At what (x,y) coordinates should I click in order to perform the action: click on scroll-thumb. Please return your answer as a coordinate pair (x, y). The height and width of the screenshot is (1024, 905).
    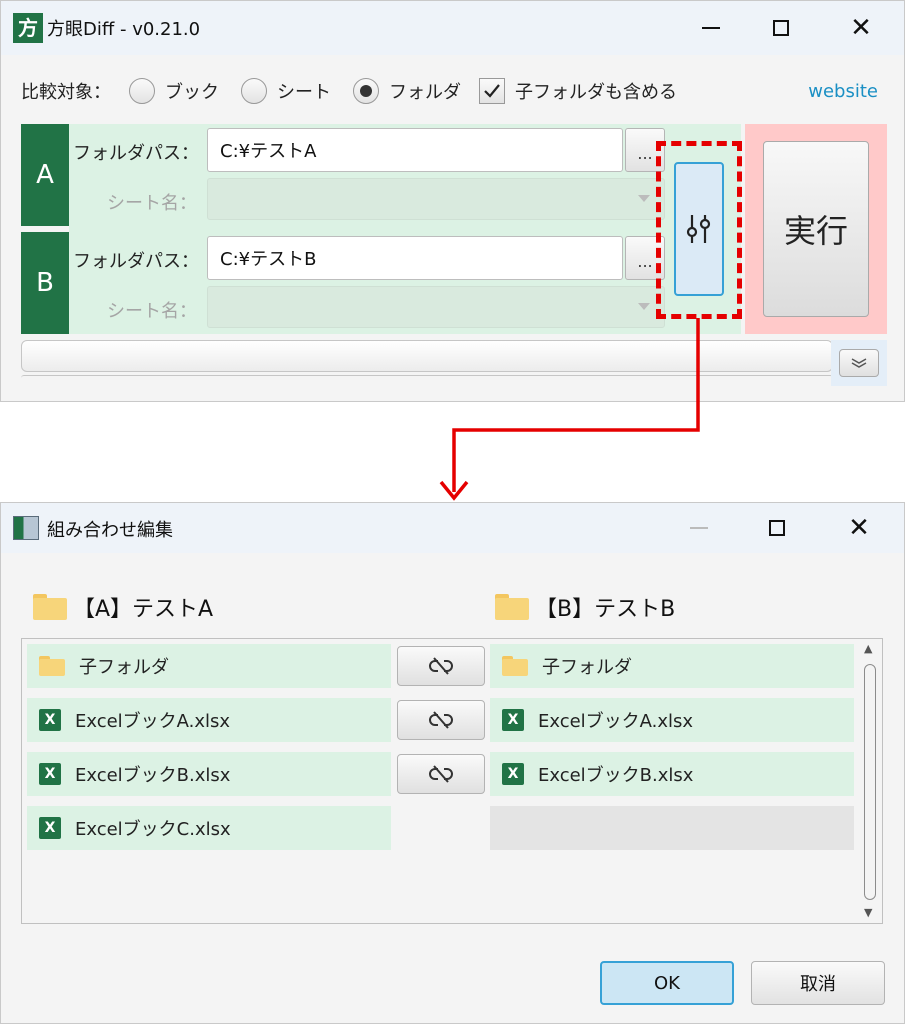
    Looking at the image, I should click on (870, 782).